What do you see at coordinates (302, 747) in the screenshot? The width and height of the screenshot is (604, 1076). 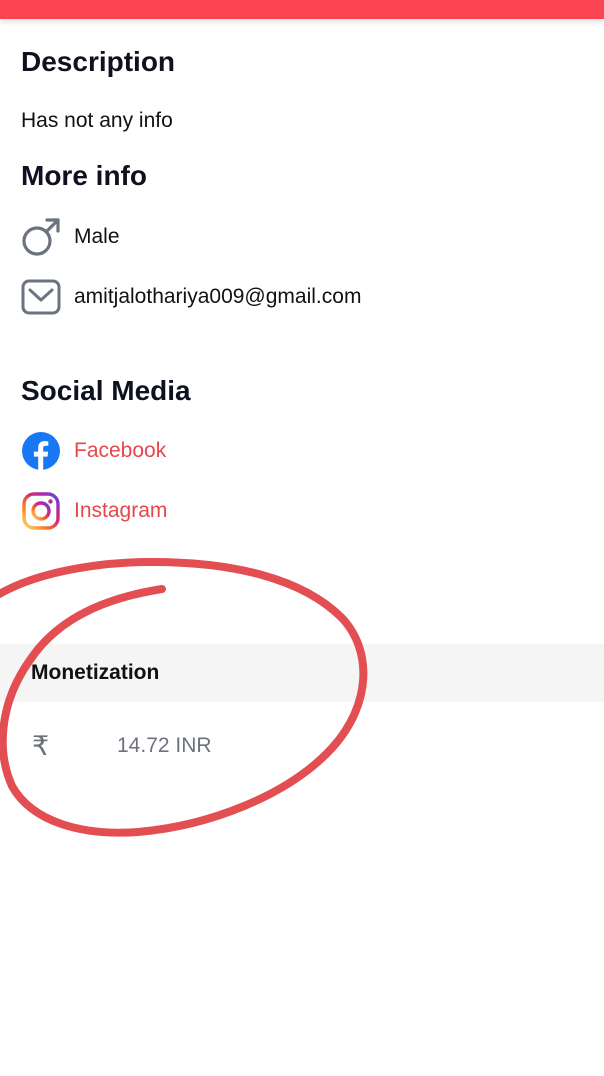 I see `monetization-row: ₹ 14.72 INR` at bounding box center [302, 747].